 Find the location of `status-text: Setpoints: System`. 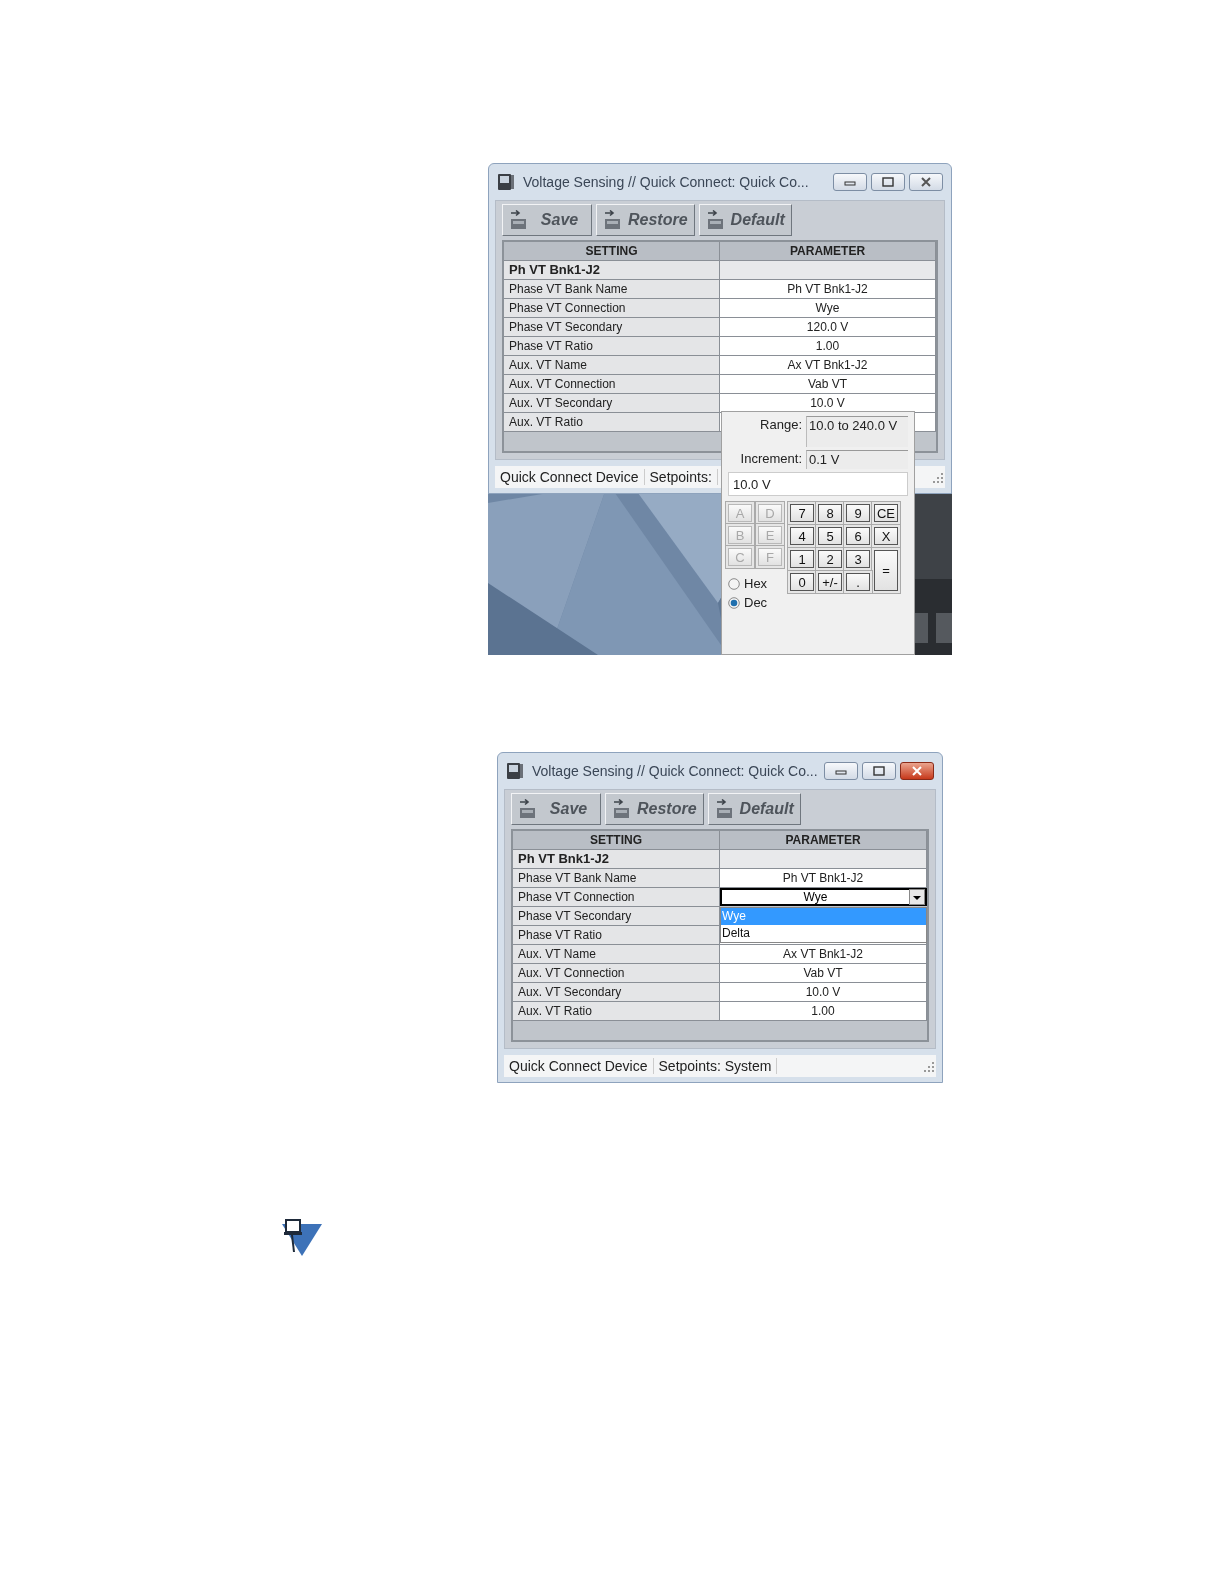

status-text: Setpoints: System is located at coordinates (715, 1066).